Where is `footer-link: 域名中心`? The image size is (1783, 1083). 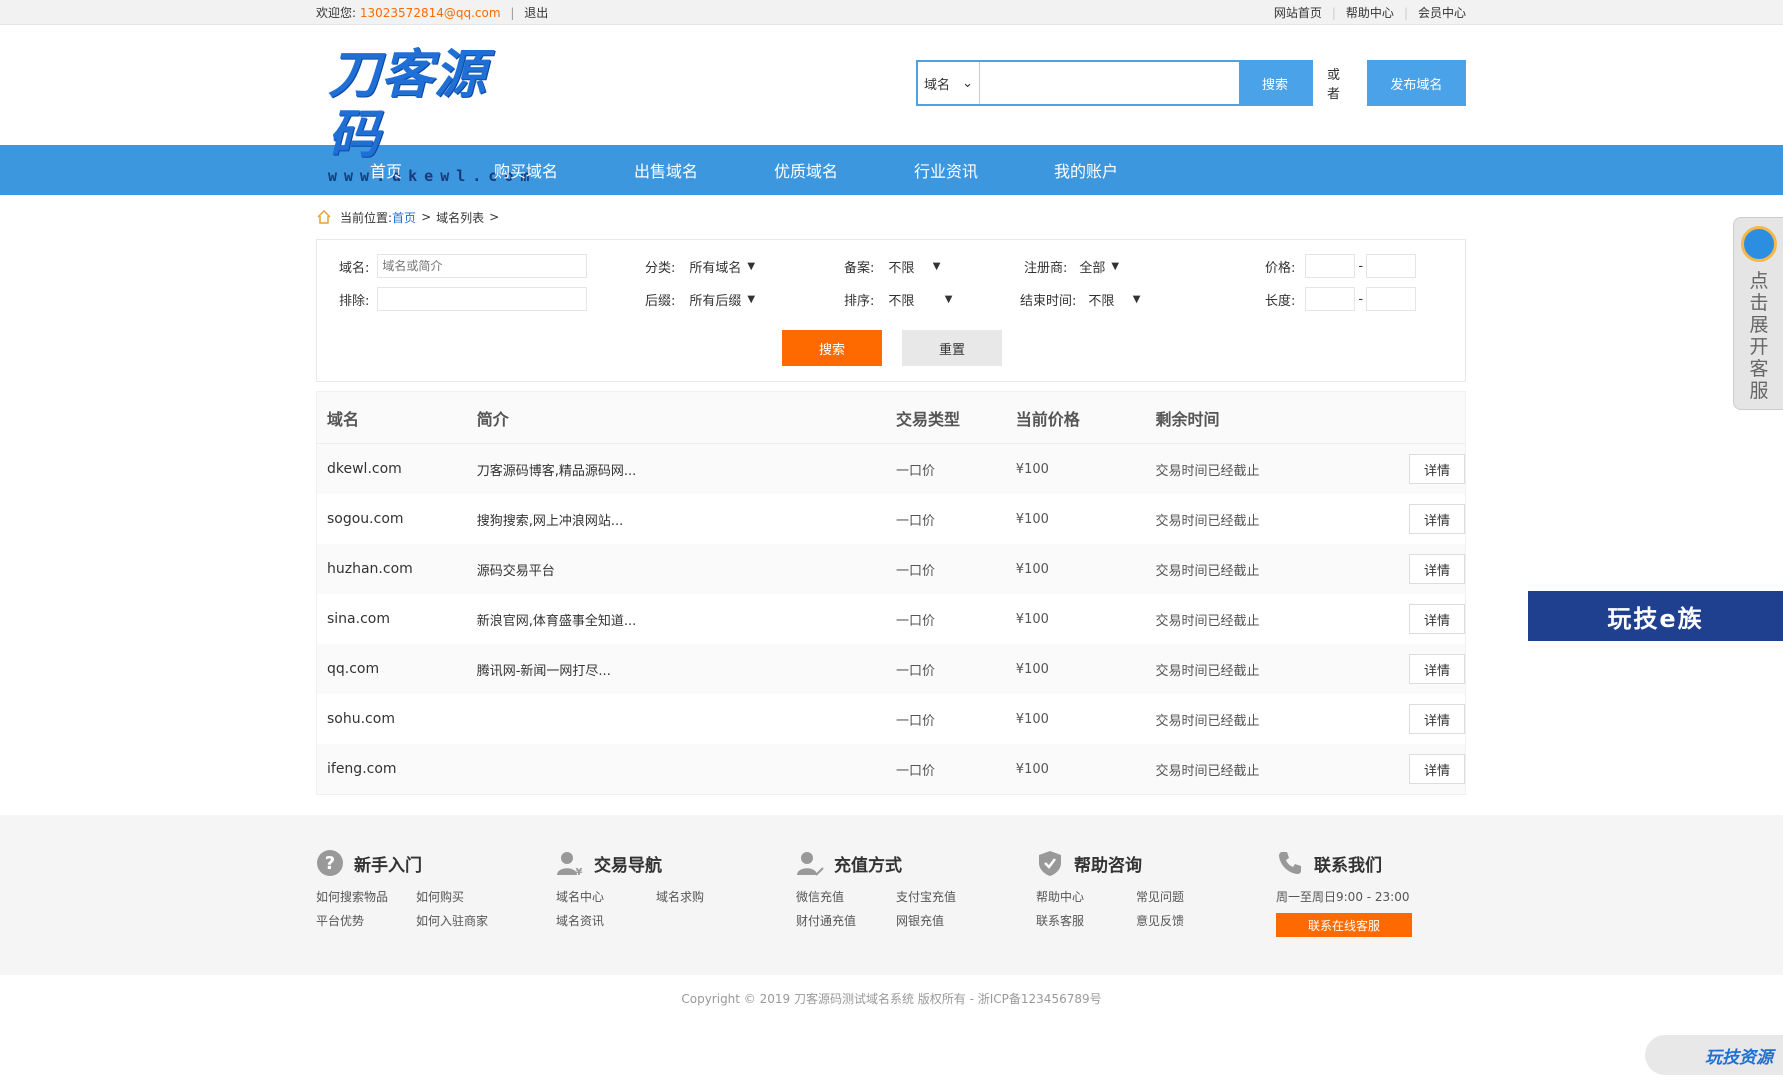 footer-link: 域名中心 is located at coordinates (606, 896).